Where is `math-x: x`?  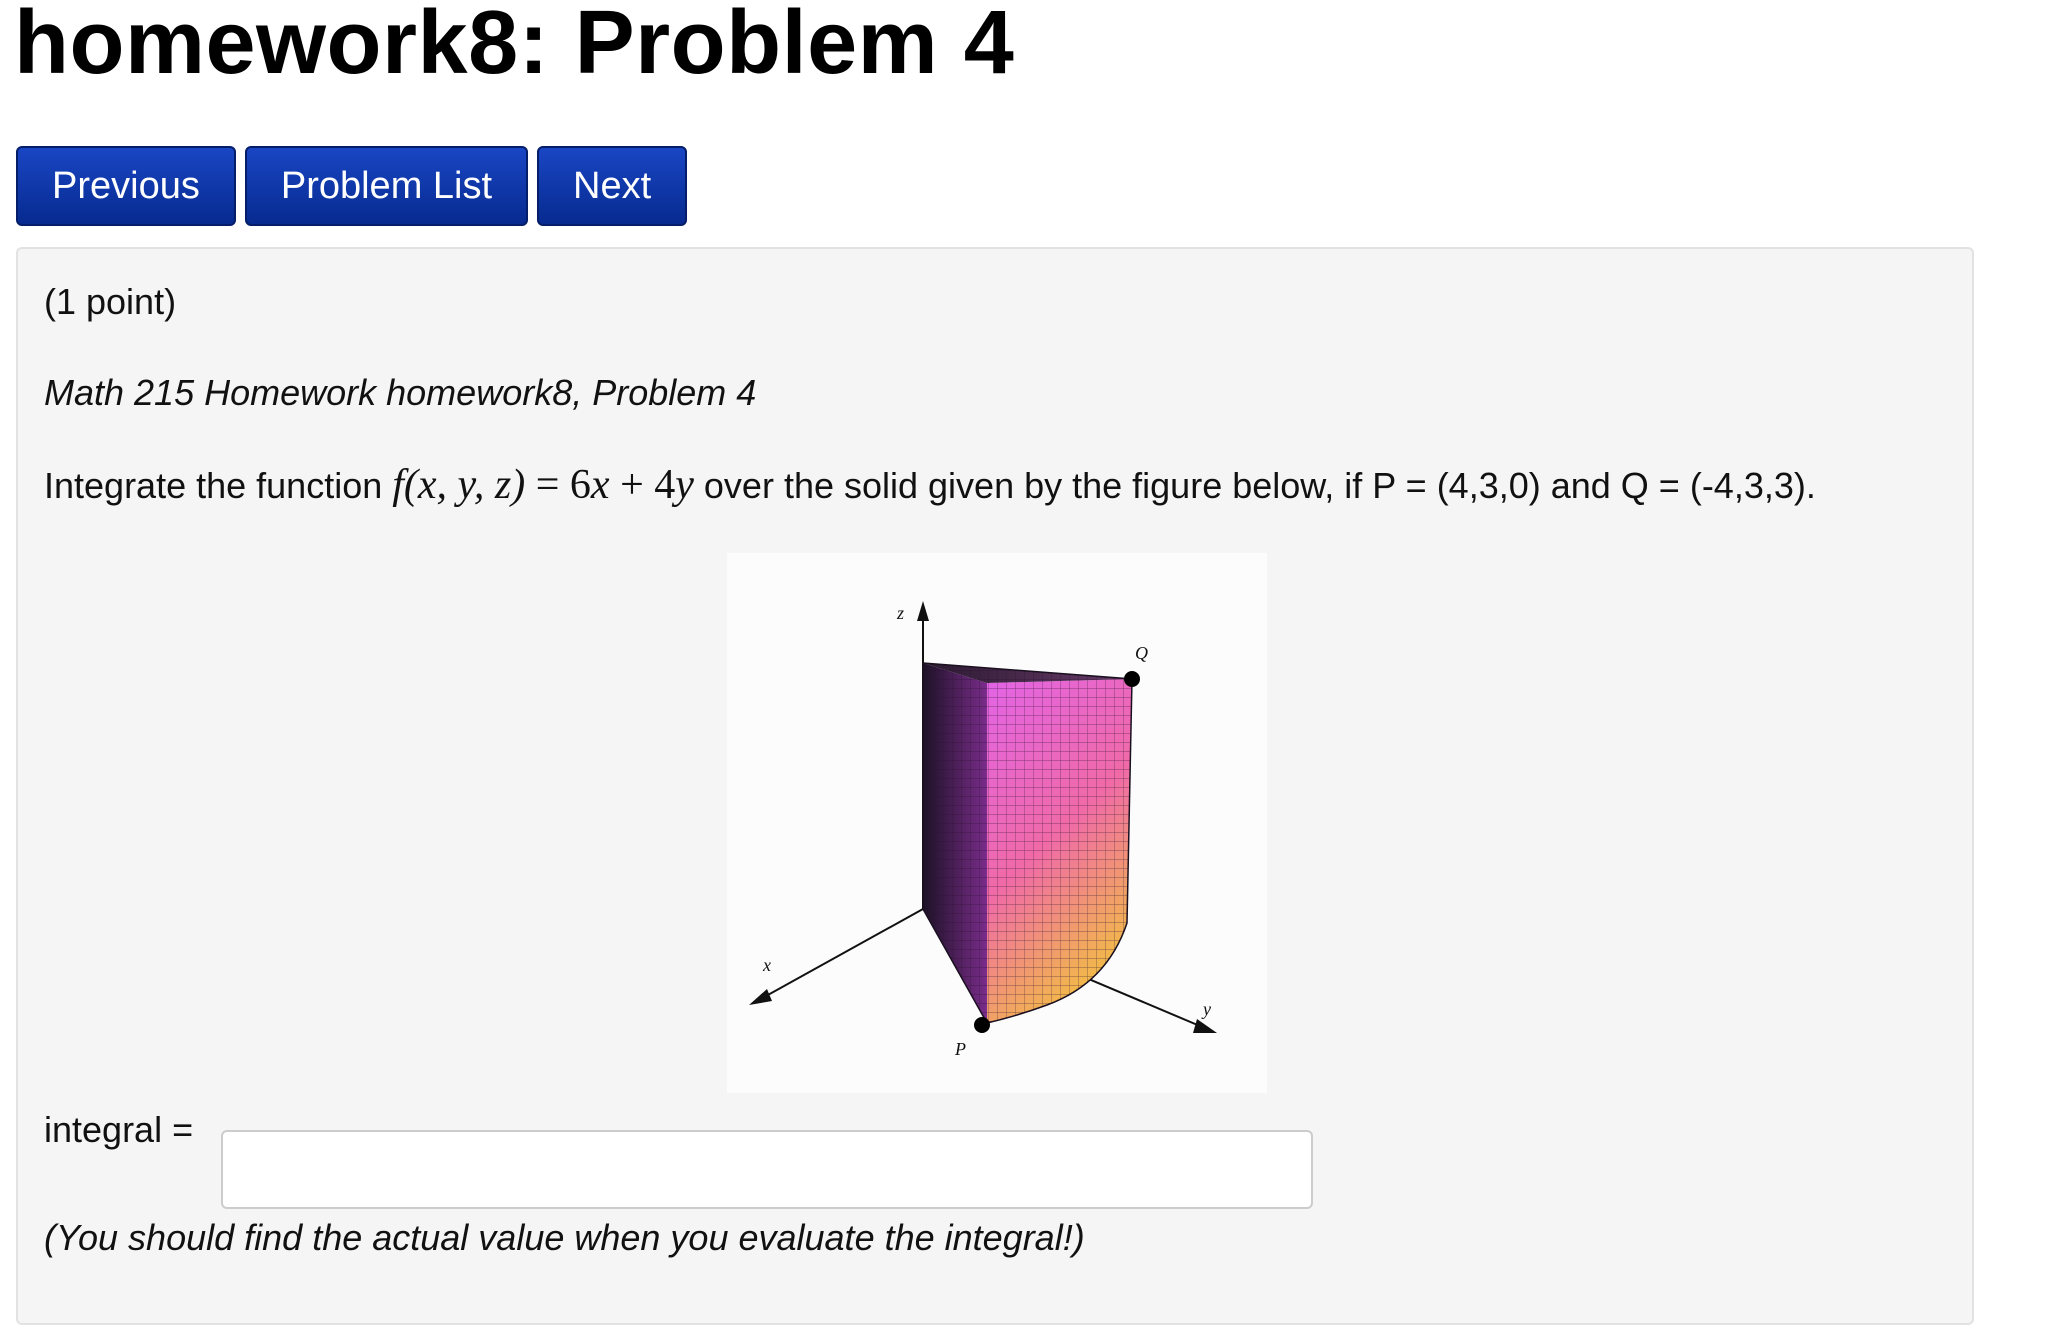
math-x: x is located at coordinates (600, 485).